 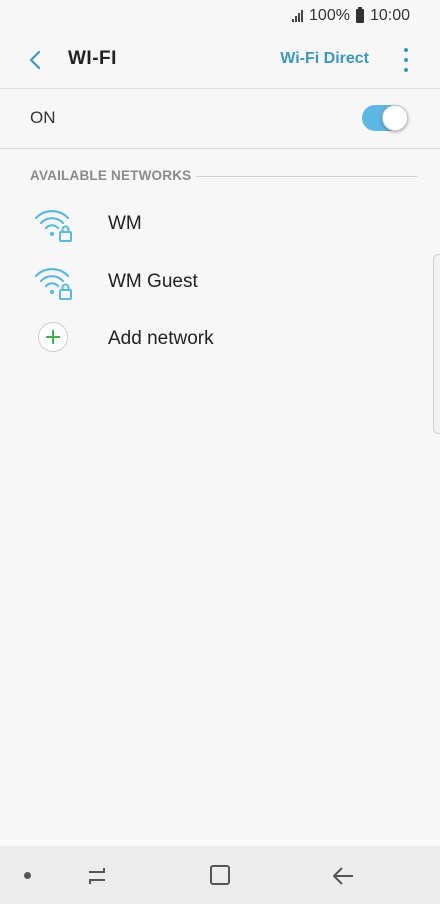 What do you see at coordinates (436, 344) in the screenshot?
I see `edge-panel-handle` at bounding box center [436, 344].